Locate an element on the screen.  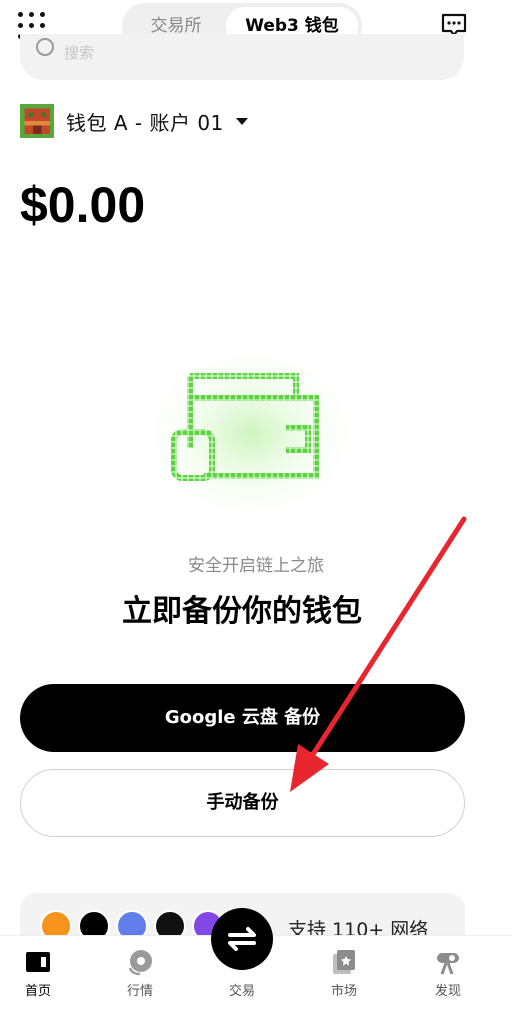
backup-headline: 立即备份你的钱包 is located at coordinates (242, 611).